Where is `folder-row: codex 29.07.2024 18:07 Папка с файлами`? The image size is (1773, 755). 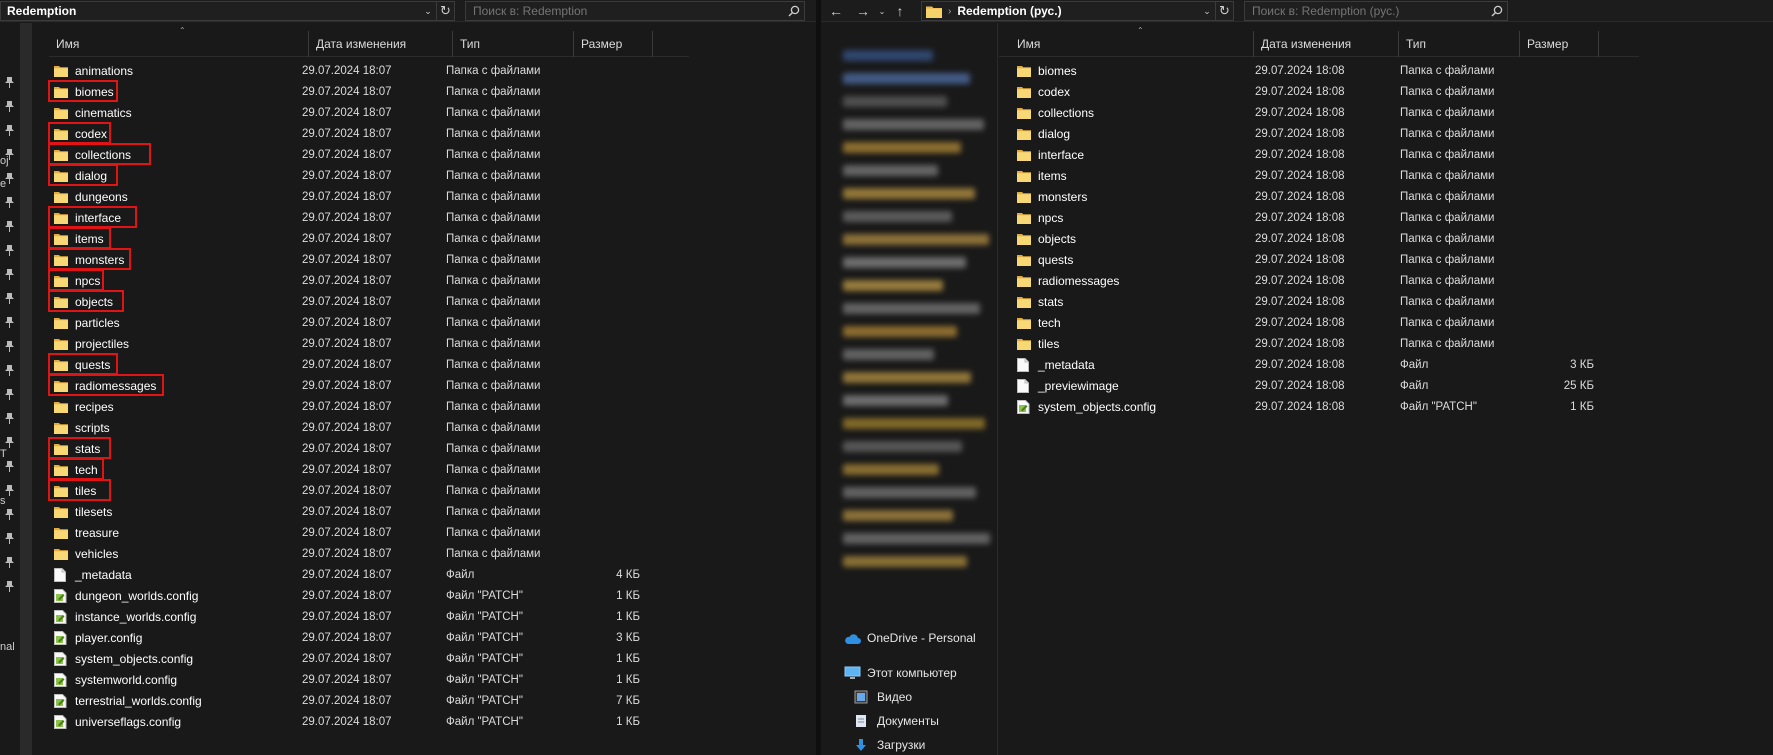
folder-row: codex 29.07.2024 18:07 Папка с файлами is located at coordinates (426, 133).